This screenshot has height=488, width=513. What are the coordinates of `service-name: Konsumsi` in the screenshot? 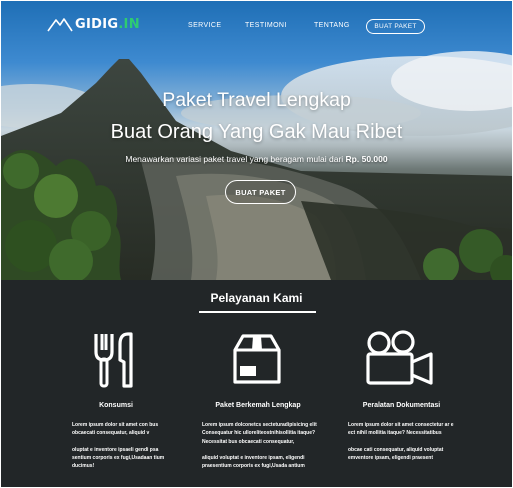 It's located at (116, 405).